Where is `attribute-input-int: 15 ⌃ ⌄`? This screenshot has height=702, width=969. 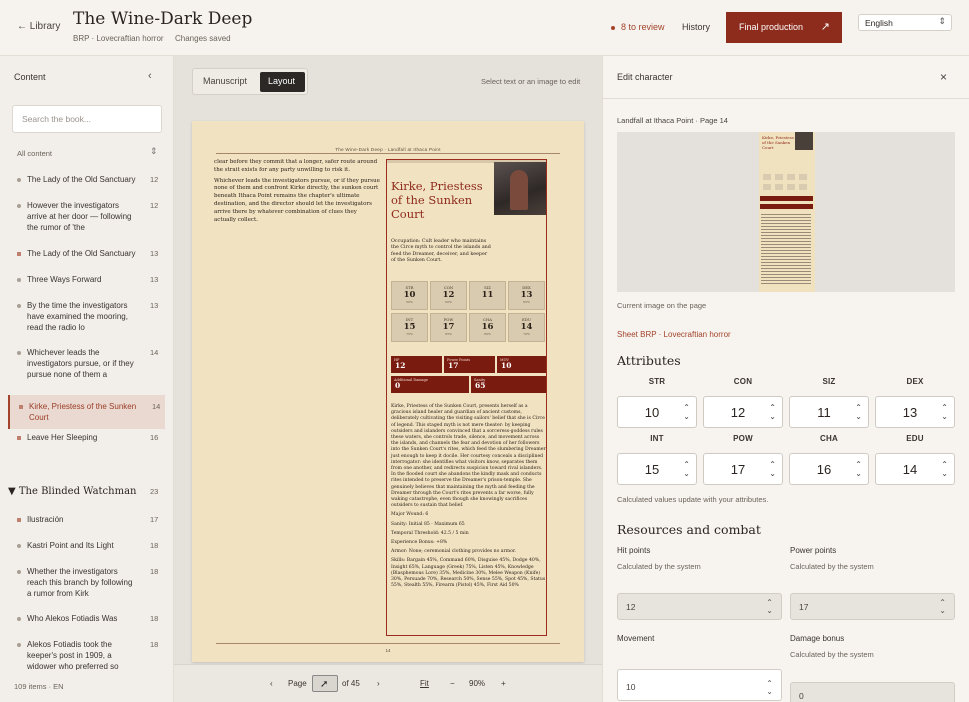 attribute-input-int: 15 ⌃ ⌄ is located at coordinates (657, 469).